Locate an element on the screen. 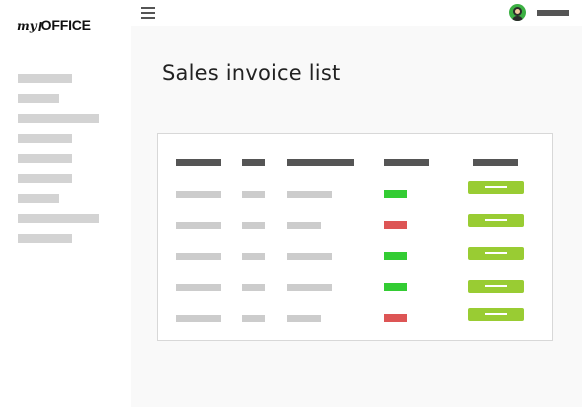 The image size is (582, 407). topbar is located at coordinates (356, 13).